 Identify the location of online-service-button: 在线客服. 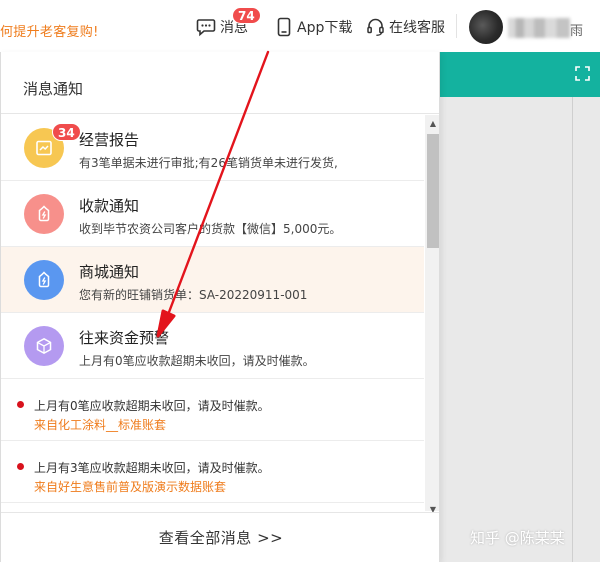
(405, 27).